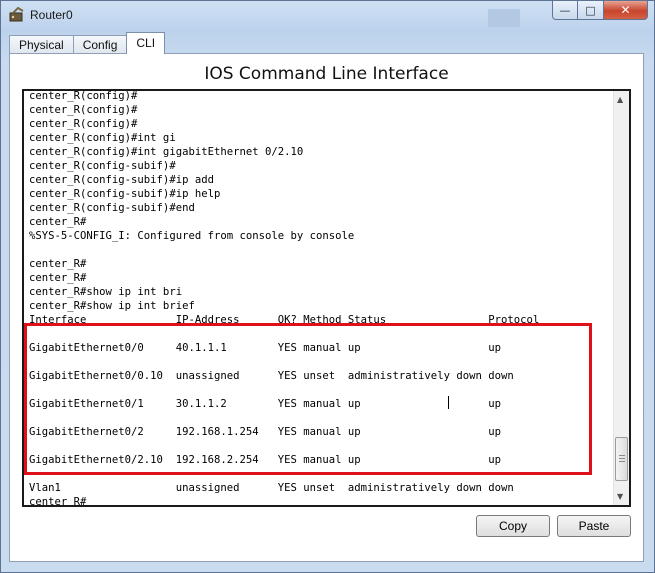  I want to click on scrollbar-thumb, so click(621, 459).